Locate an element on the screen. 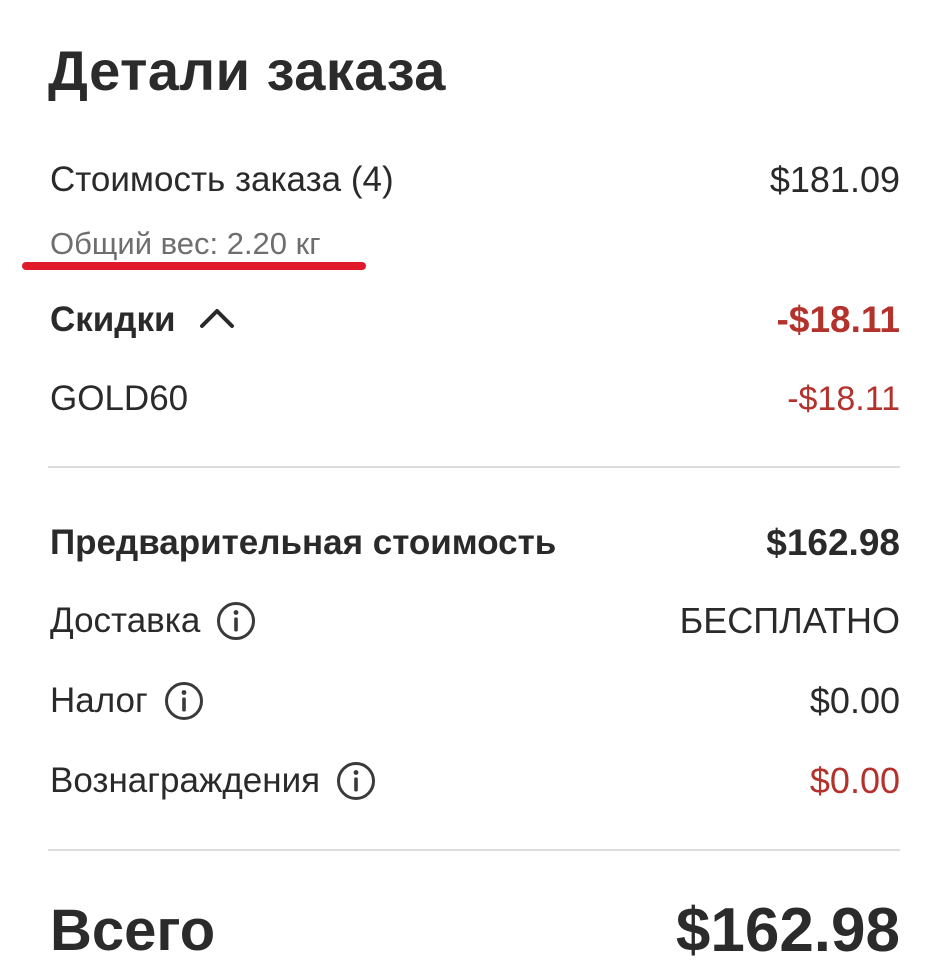 The image size is (946, 978). discount-code: GOLD60 is located at coordinates (119, 398).